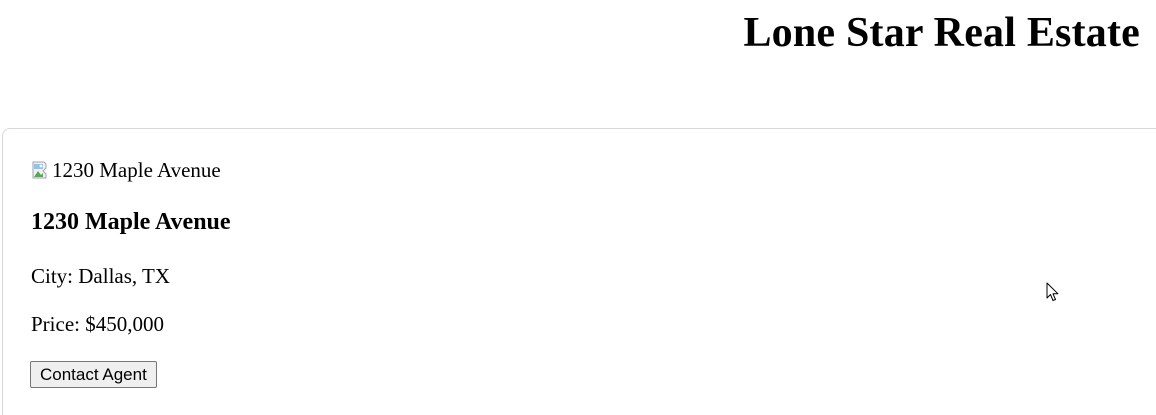 The width and height of the screenshot is (1156, 415). Describe the element at coordinates (41, 170) in the screenshot. I see `broken-image-icon` at that location.